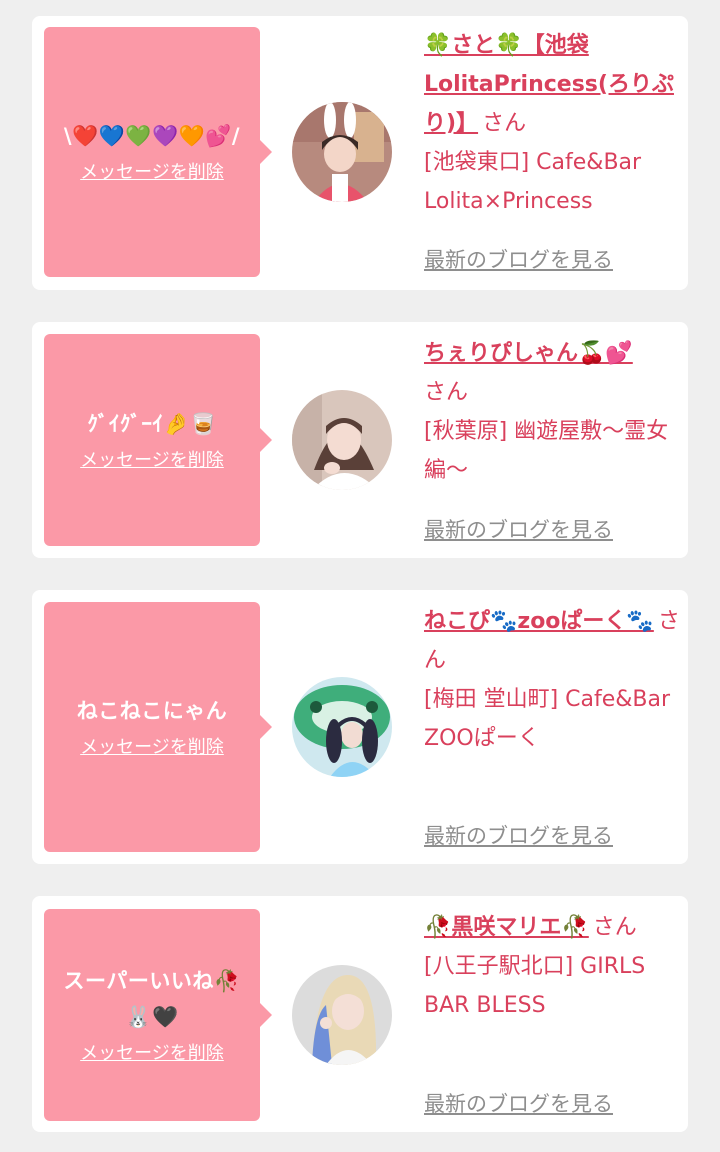 This screenshot has width=720, height=1152. What do you see at coordinates (546, 451) in the screenshot?
I see `shop-label: [秋葉原] 幽遊屋敷〜霊女編〜` at bounding box center [546, 451].